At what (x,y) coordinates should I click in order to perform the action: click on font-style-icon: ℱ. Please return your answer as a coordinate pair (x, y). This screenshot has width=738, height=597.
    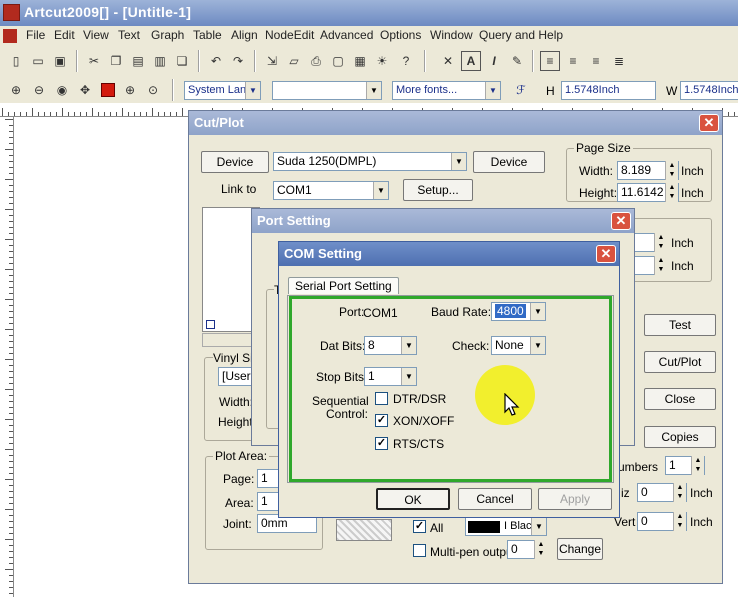
    Looking at the image, I should click on (521, 90).